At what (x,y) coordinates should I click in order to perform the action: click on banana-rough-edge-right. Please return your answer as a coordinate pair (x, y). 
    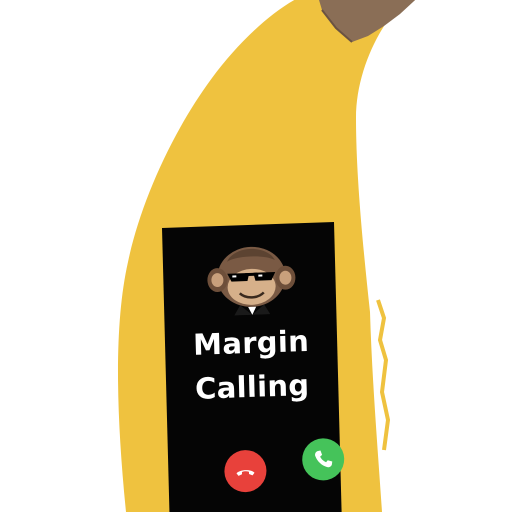
    Looking at the image, I should click on (383, 375).